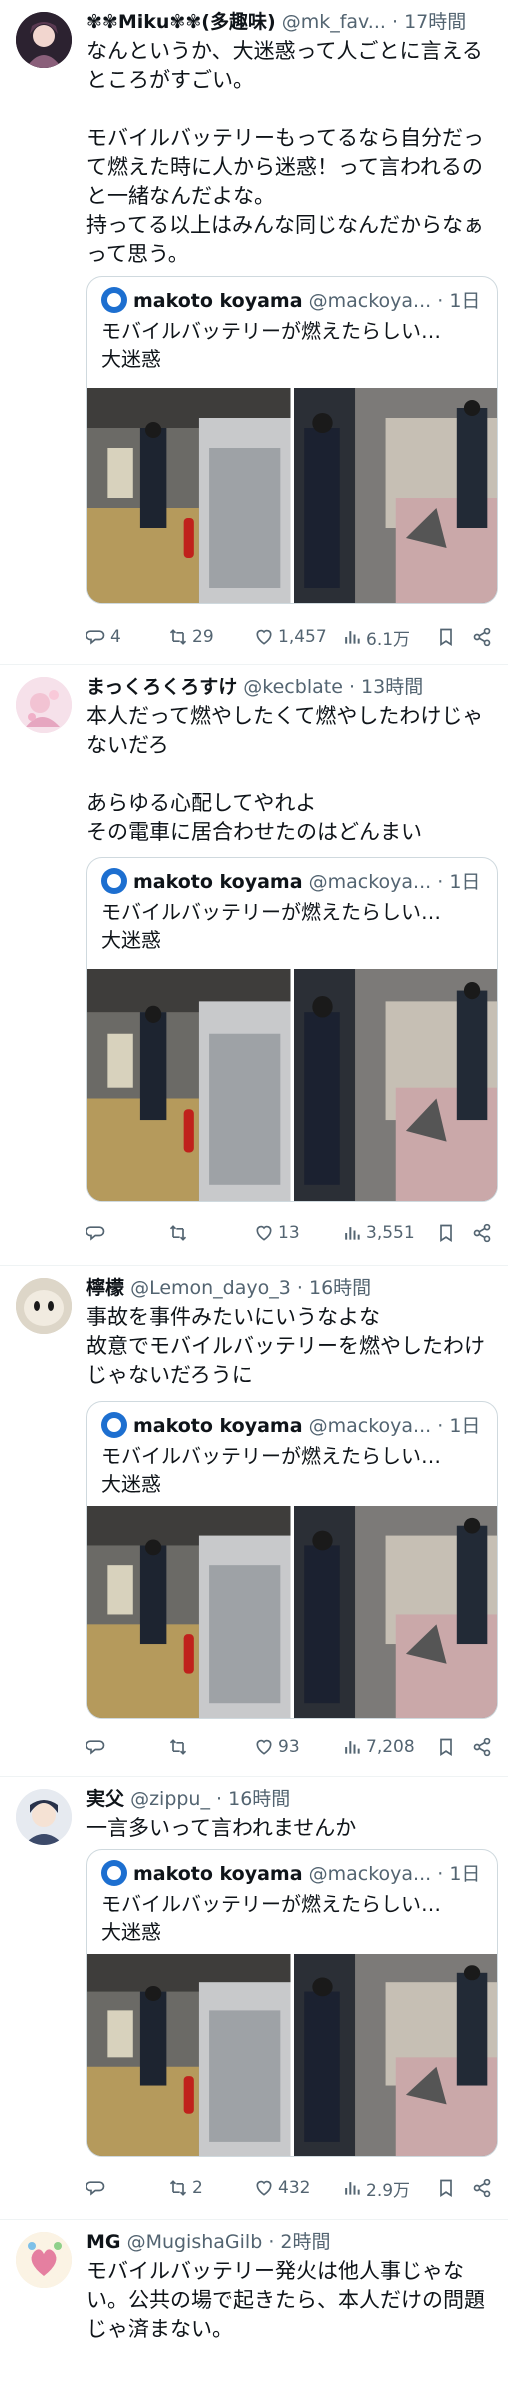 Image resolution: width=508 pixels, height=2400 pixels. What do you see at coordinates (305, 2242) in the screenshot?
I see `timestamp: 2時間` at bounding box center [305, 2242].